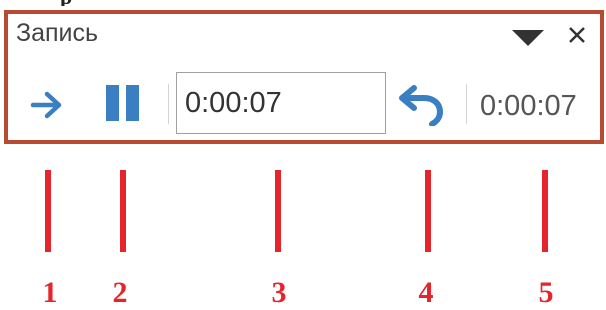 The width and height of the screenshot is (606, 310). Describe the element at coordinates (577, 35) in the screenshot. I see `close-icon` at that location.